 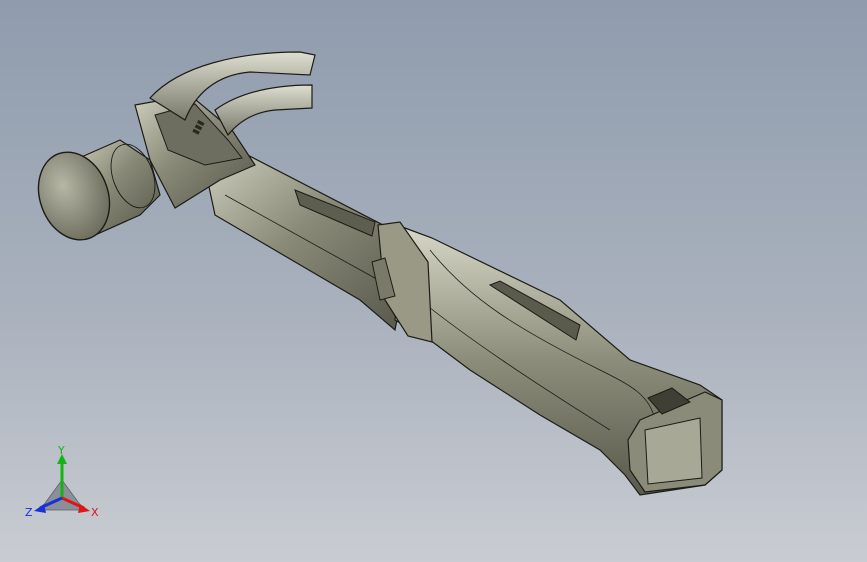 I want to click on orientation-triad: Y X Z, so click(x=62, y=486).